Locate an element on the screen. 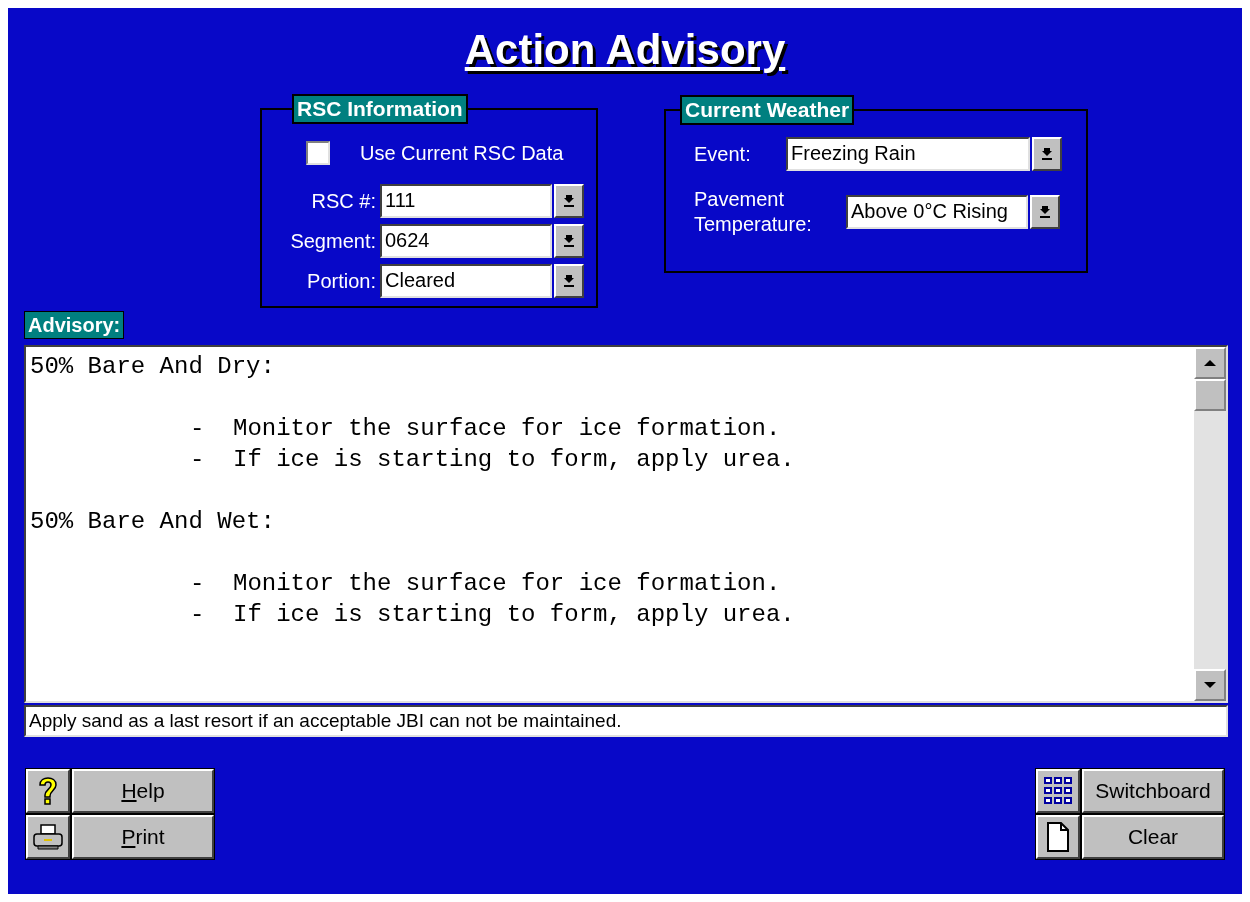 This screenshot has width=1250, height=902. field-label: Portion: is located at coordinates (341, 281).